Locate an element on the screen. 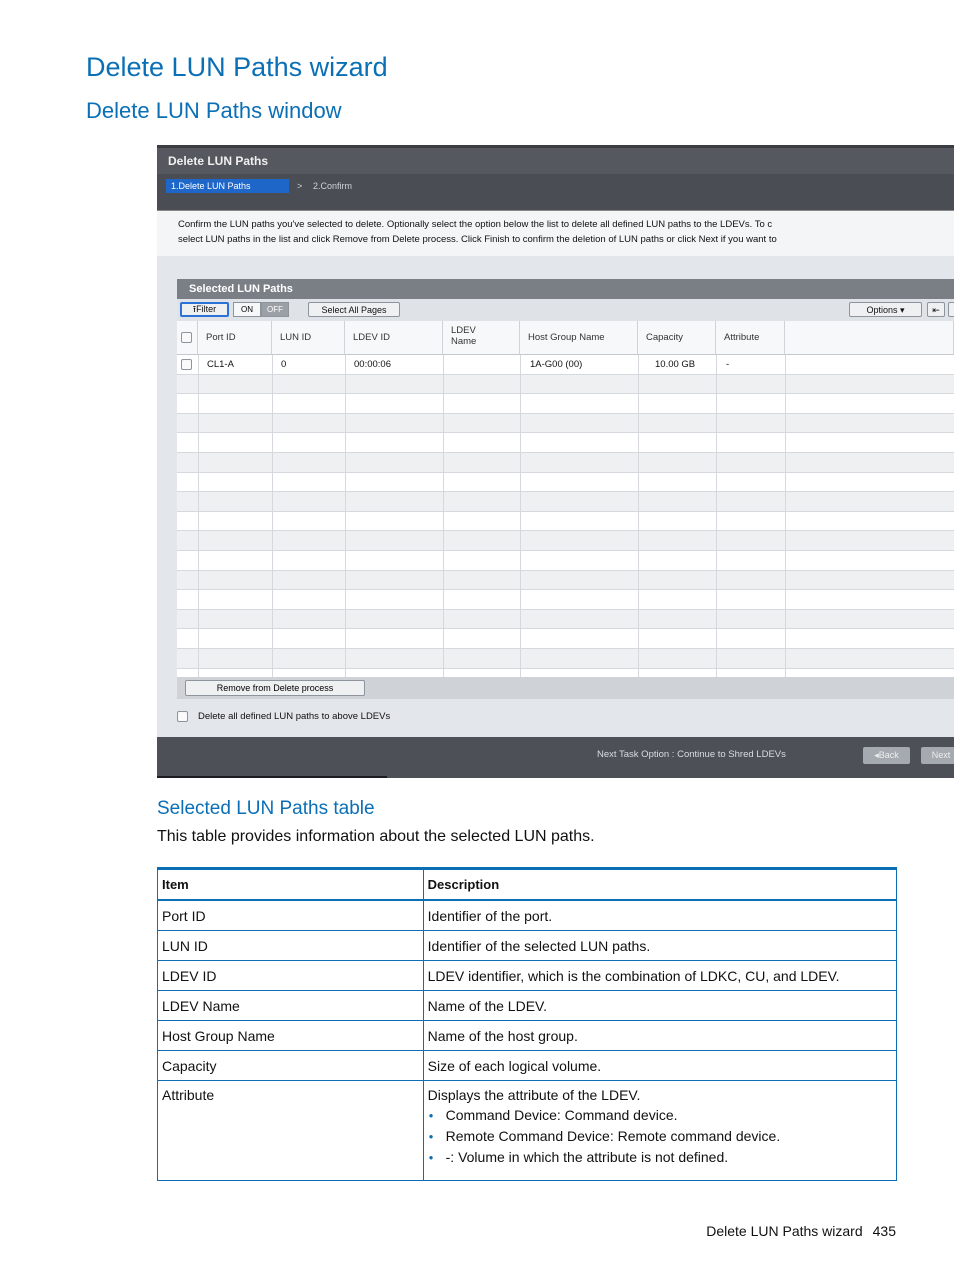 The width and height of the screenshot is (954, 1271). column-header: Port ID is located at coordinates (235, 338).